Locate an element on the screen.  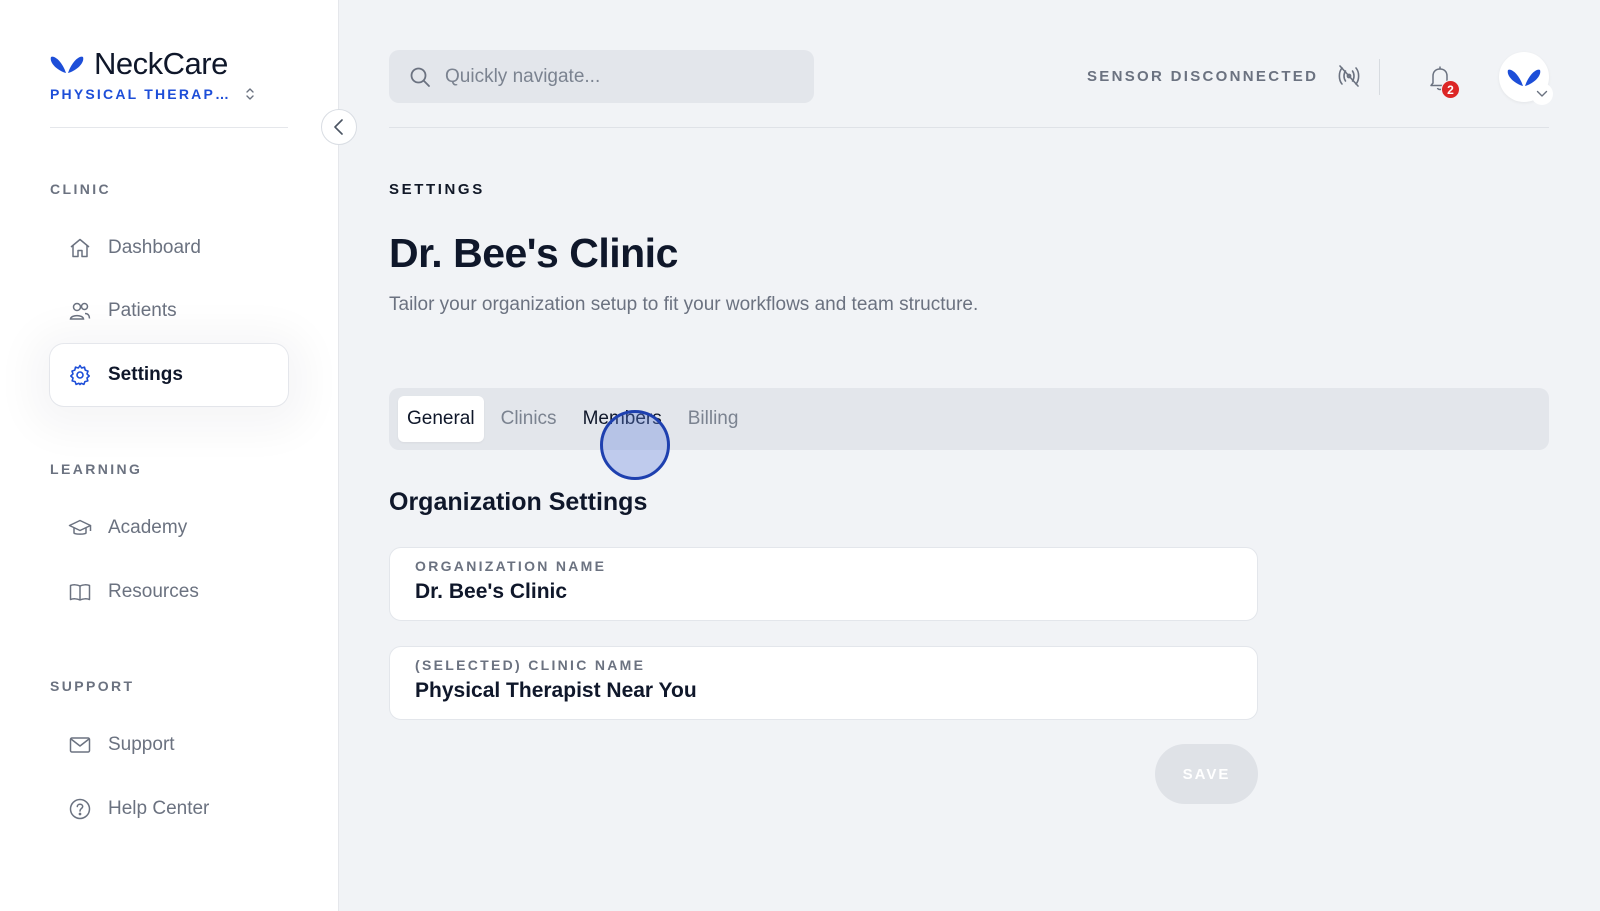
search-icon is located at coordinates (420, 77).